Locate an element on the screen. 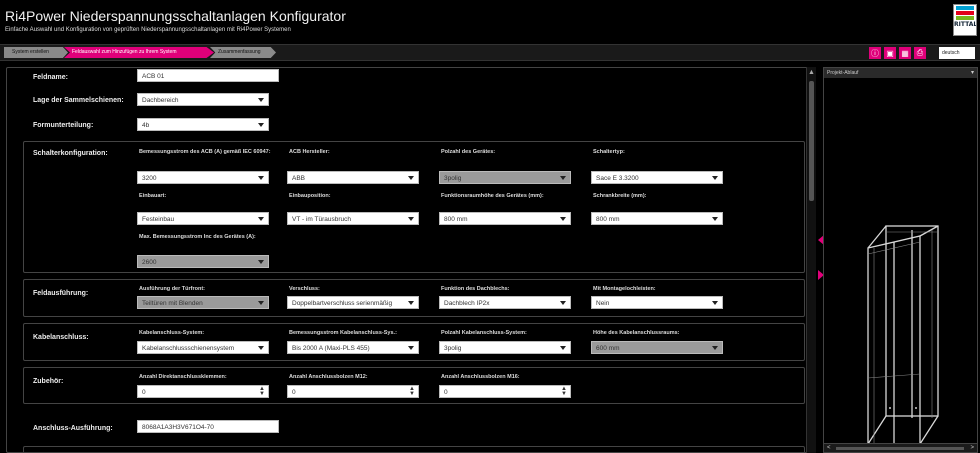  montage-select: Nein is located at coordinates (657, 302).